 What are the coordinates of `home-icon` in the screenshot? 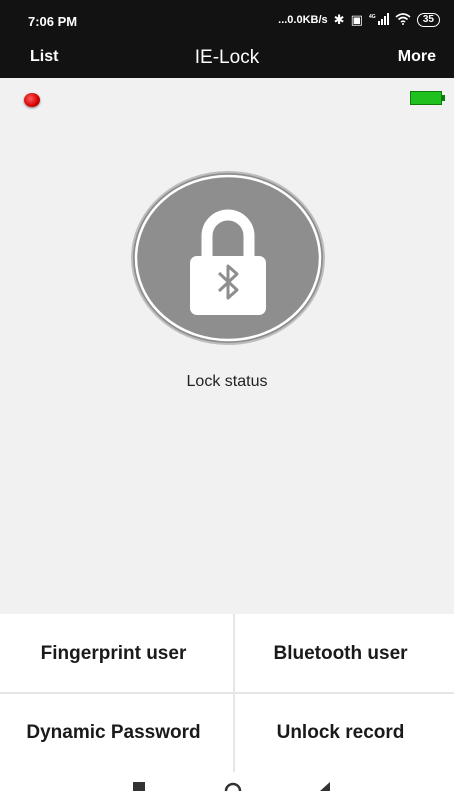 It's located at (233, 786).